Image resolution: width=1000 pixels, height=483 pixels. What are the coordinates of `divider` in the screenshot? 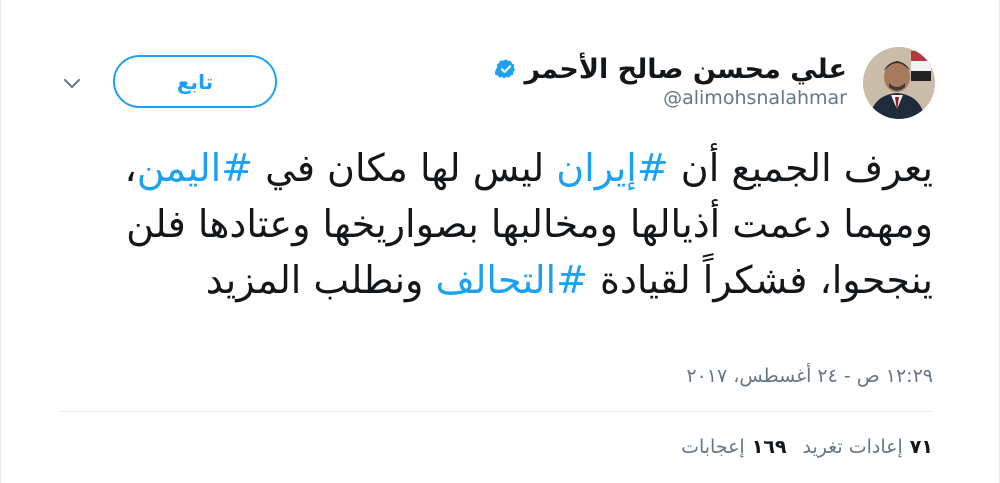 It's located at (496, 411).